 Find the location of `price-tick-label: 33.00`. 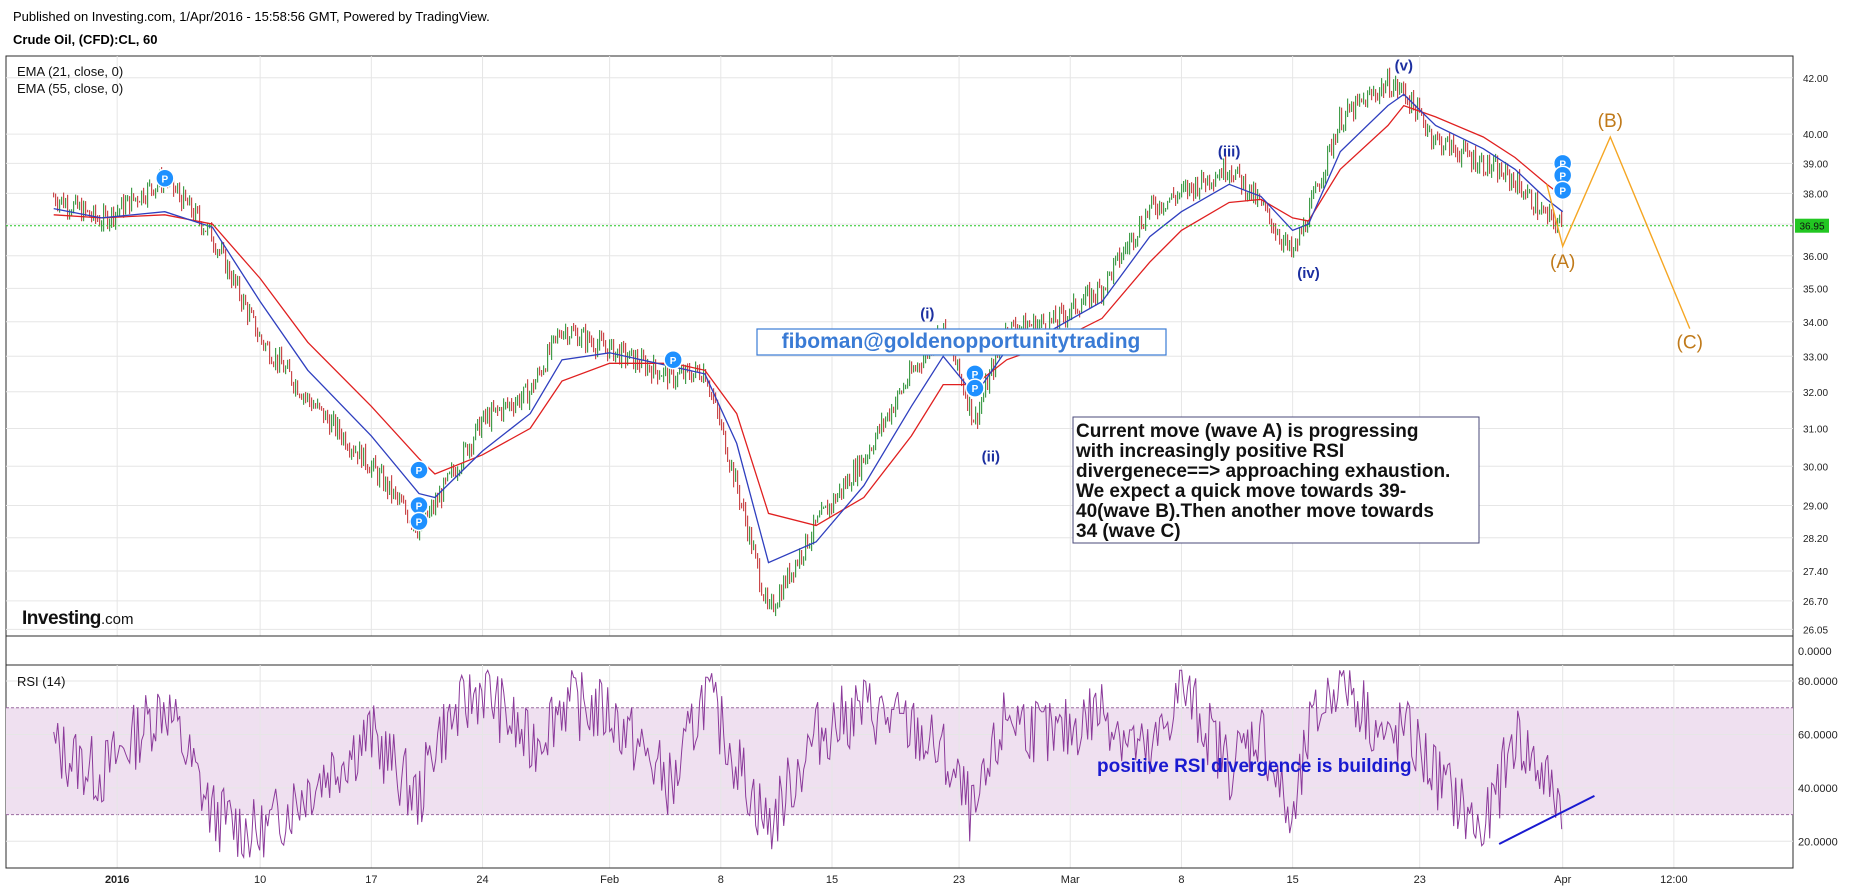

price-tick-label: 33.00 is located at coordinates (1815, 357).